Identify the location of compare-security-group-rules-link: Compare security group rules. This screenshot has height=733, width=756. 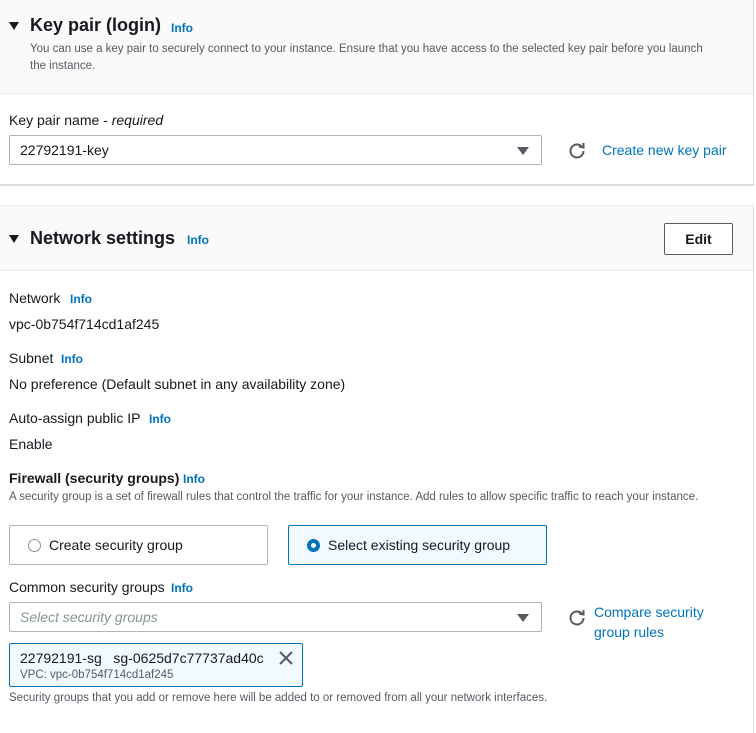
(654, 622).